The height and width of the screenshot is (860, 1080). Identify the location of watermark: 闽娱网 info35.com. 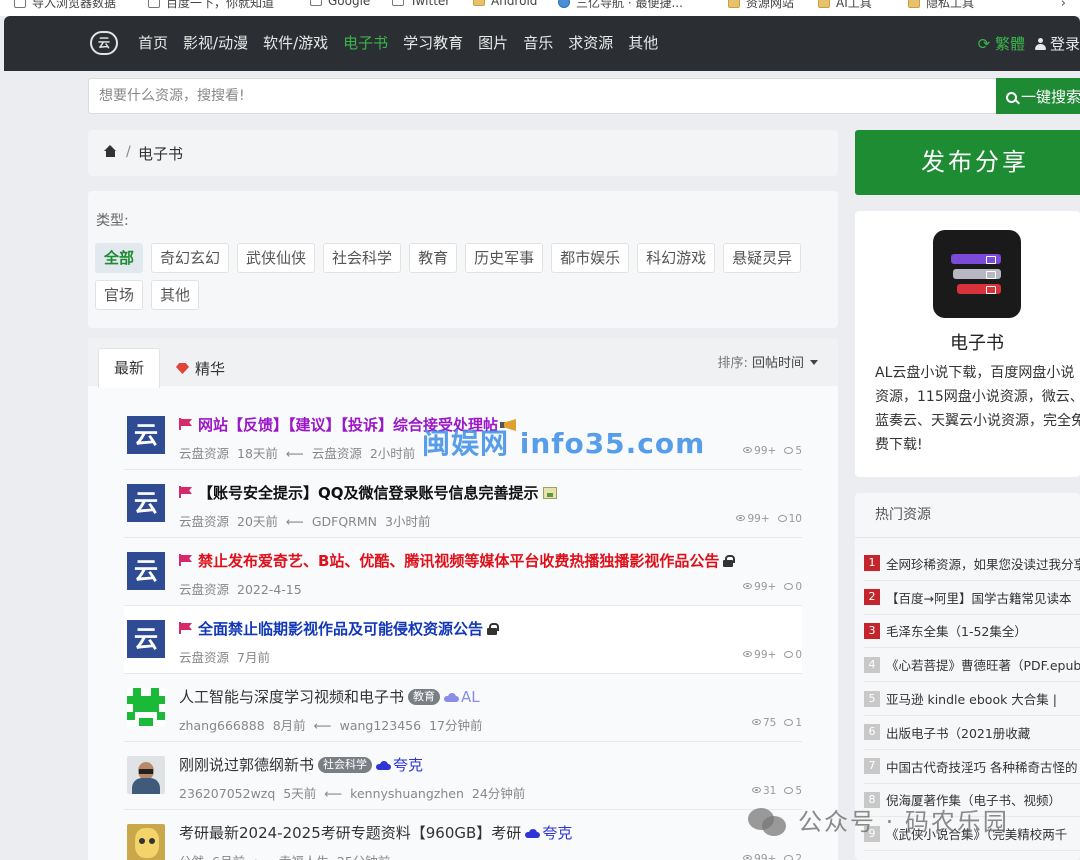
(564, 443).